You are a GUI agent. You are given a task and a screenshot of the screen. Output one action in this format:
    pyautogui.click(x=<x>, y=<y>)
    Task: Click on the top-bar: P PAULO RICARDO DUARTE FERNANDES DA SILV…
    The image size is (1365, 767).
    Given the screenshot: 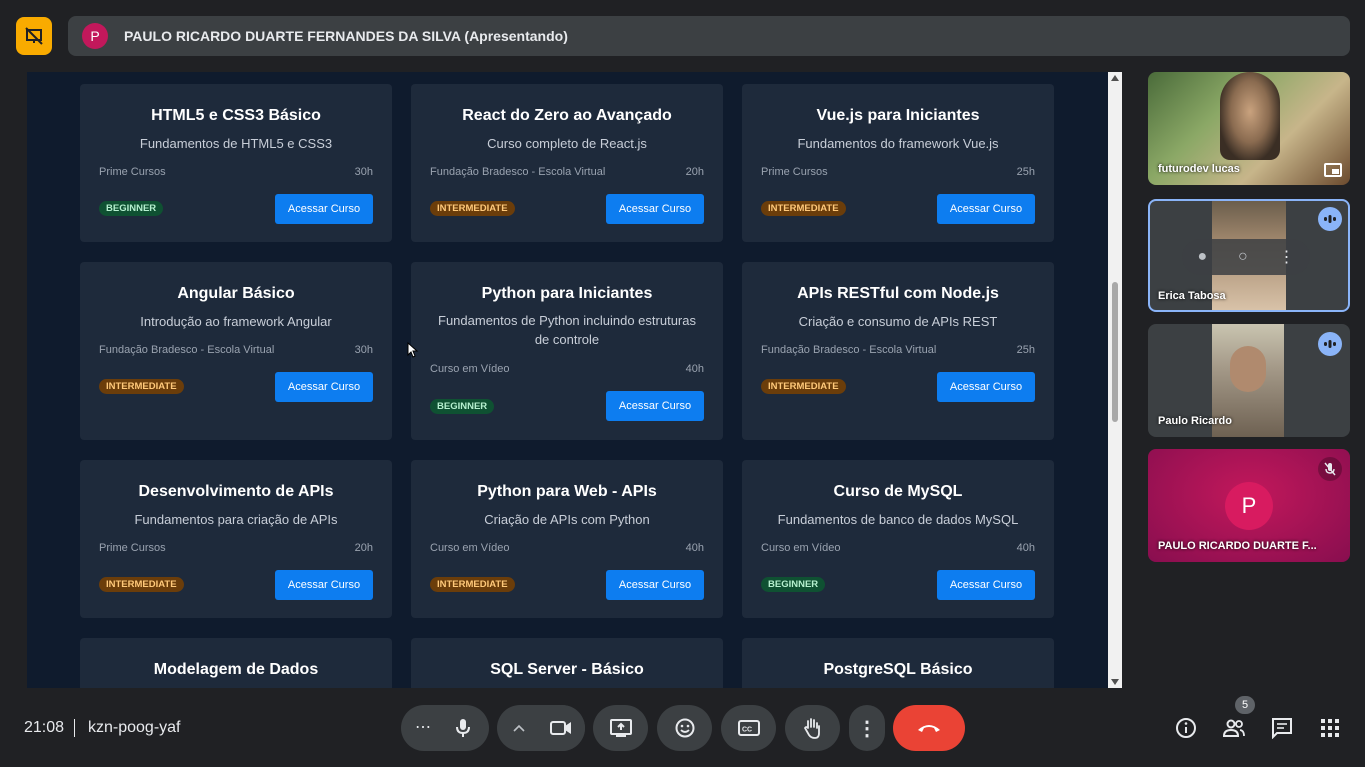 What is the action you would take?
    pyautogui.click(x=682, y=36)
    